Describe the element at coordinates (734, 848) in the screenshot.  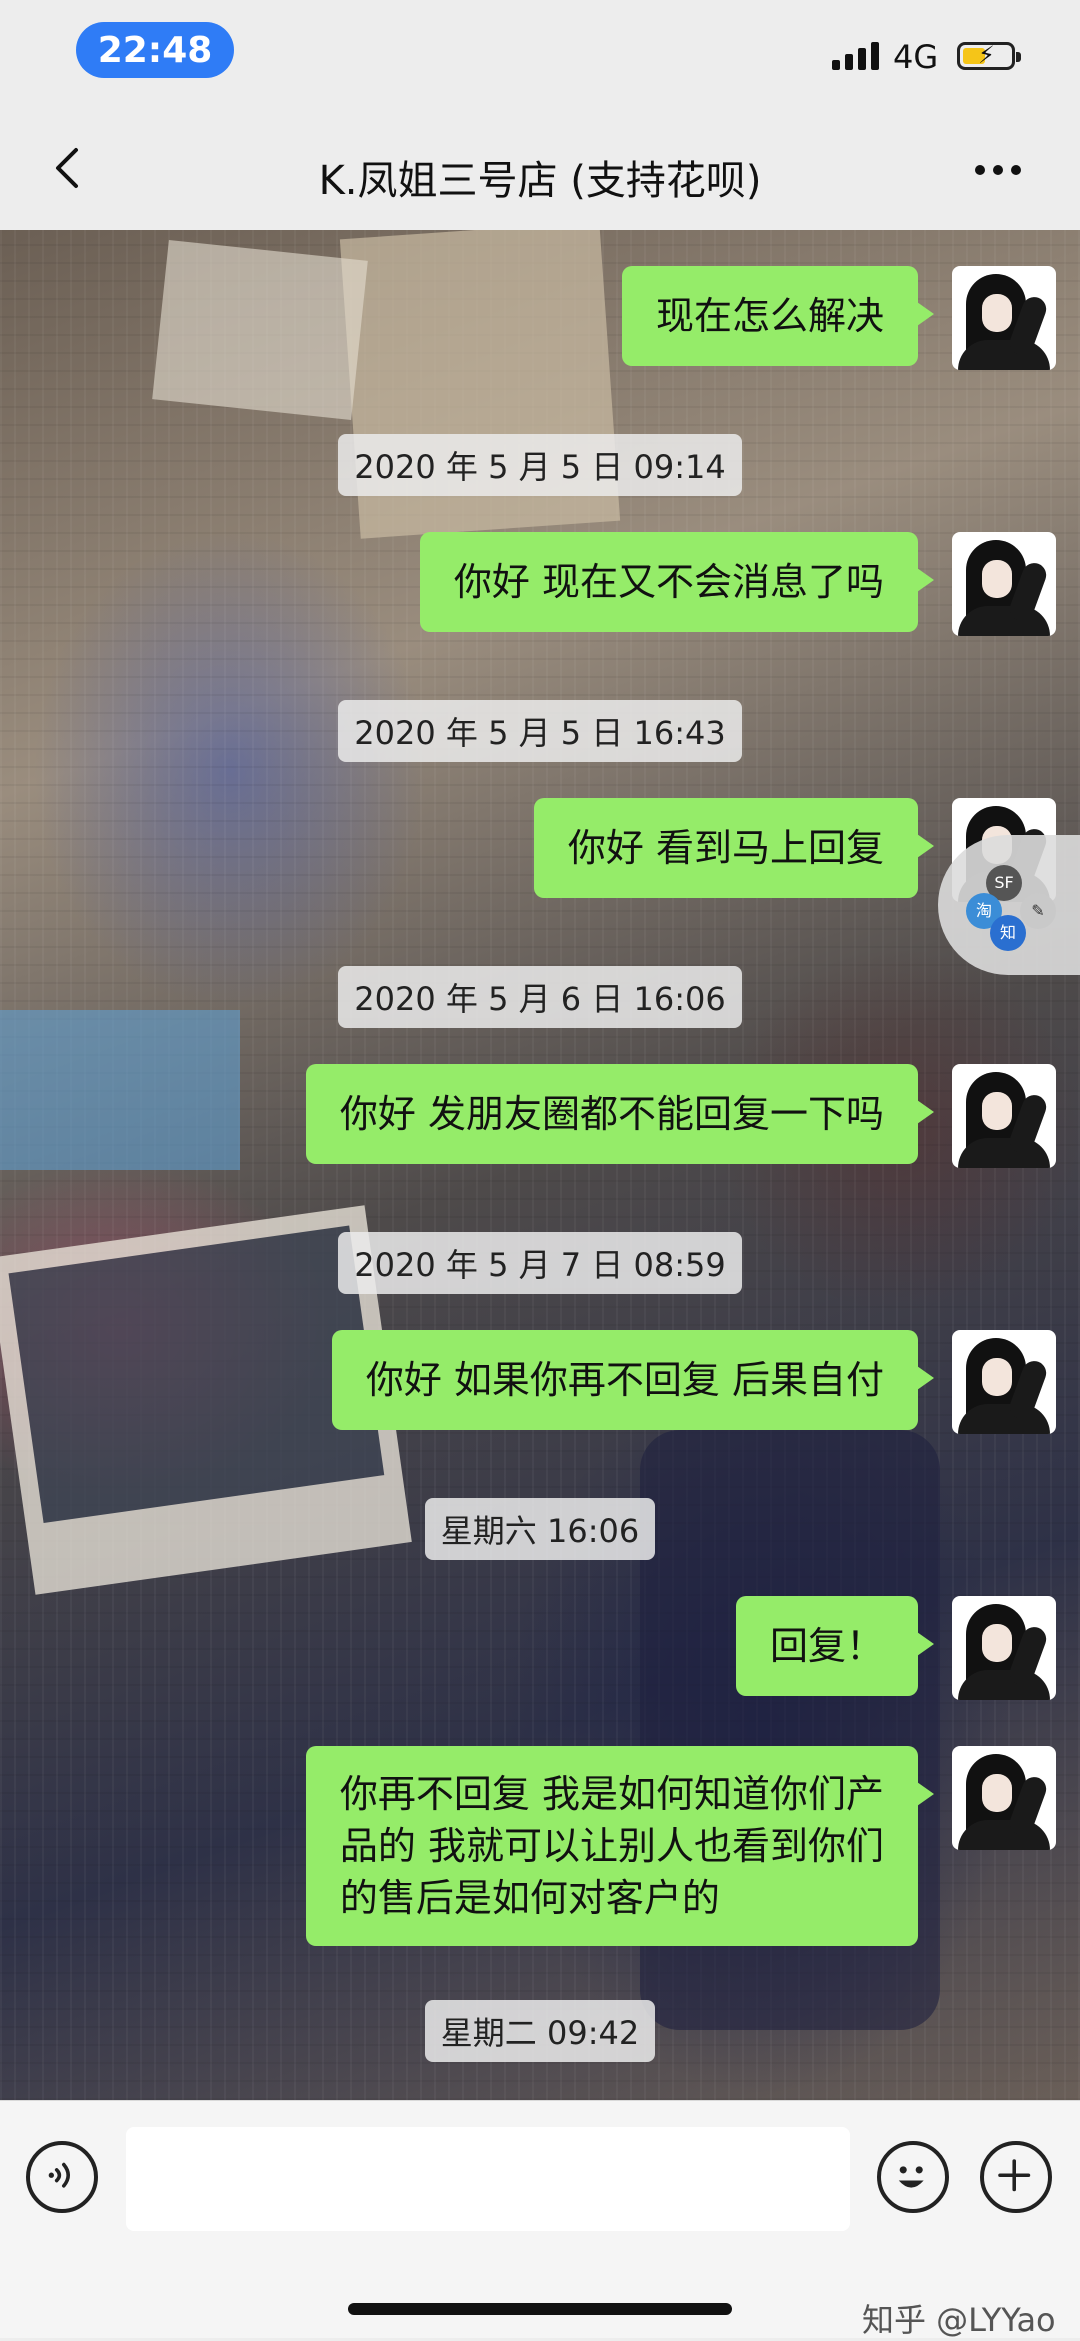
I see `message-bubble: 你好 看到马上回复` at that location.